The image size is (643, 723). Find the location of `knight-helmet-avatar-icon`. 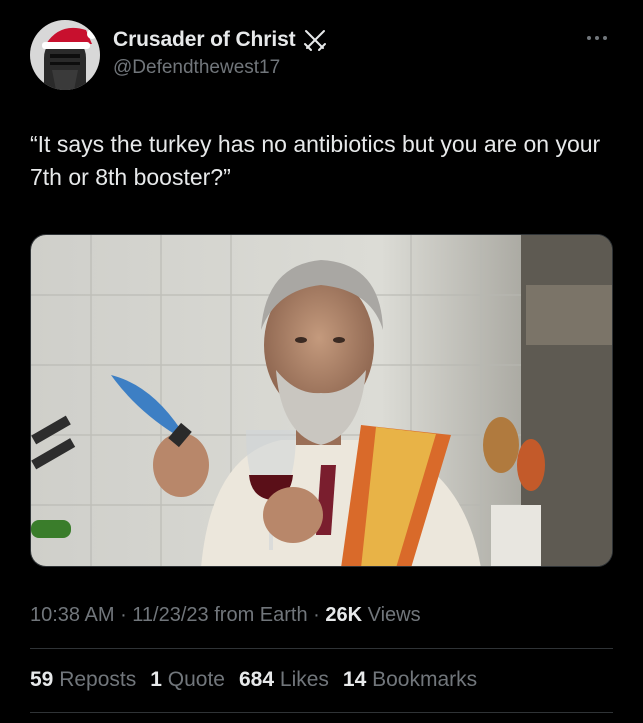

knight-helmet-avatar-icon is located at coordinates (65, 55).